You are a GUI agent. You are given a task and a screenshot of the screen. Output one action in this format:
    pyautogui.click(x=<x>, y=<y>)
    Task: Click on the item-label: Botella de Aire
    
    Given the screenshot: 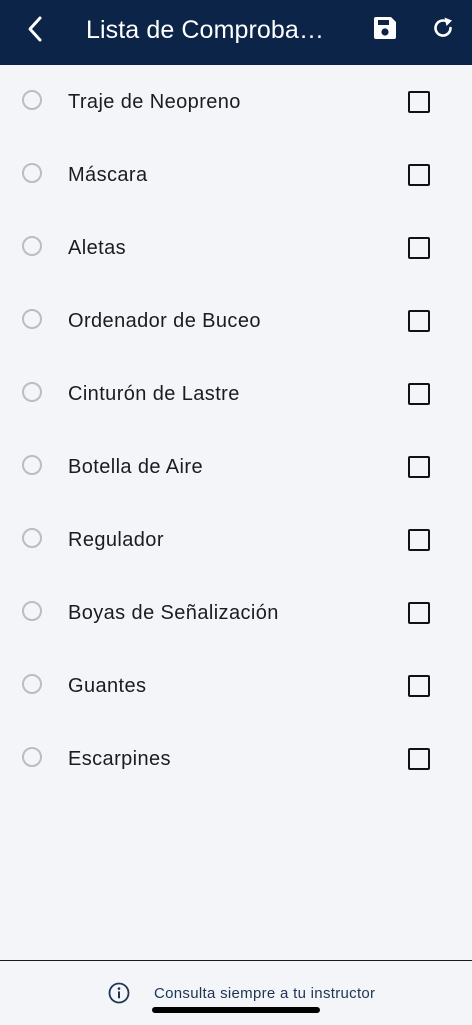 What is the action you would take?
    pyautogui.click(x=135, y=467)
    